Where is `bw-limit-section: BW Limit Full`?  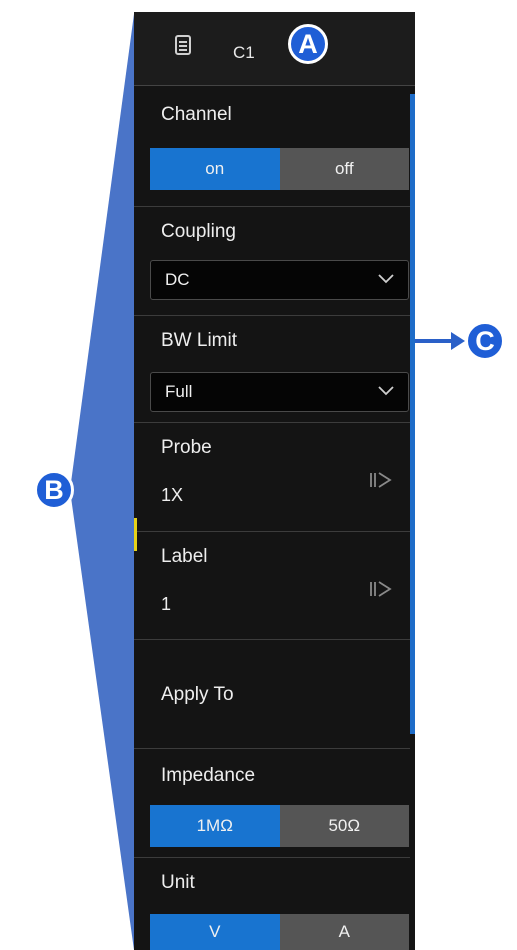 bw-limit-section: BW Limit Full is located at coordinates (272, 369).